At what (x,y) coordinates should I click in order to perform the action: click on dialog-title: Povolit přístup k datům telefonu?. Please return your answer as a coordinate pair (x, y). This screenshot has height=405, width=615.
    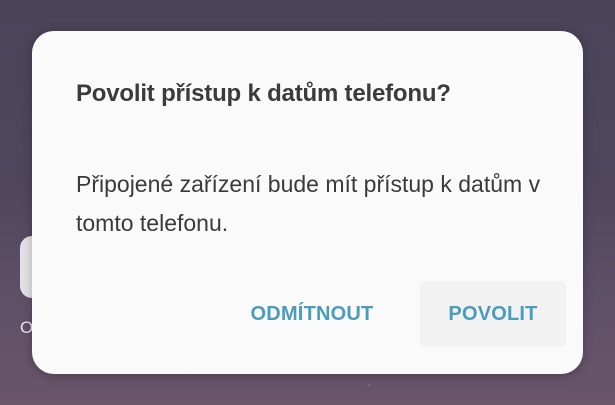
    Looking at the image, I should click on (263, 93).